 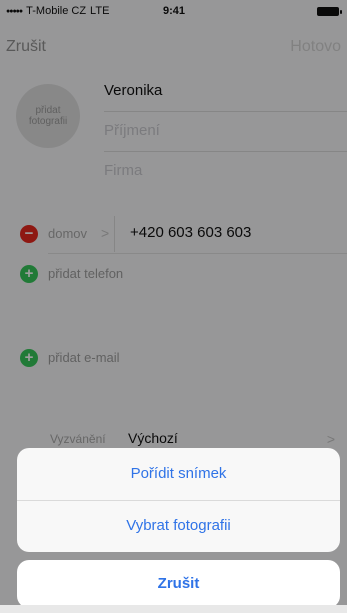 What do you see at coordinates (178, 526) in the screenshot?
I see `choose-photo-button: Vybrat fotografii` at bounding box center [178, 526].